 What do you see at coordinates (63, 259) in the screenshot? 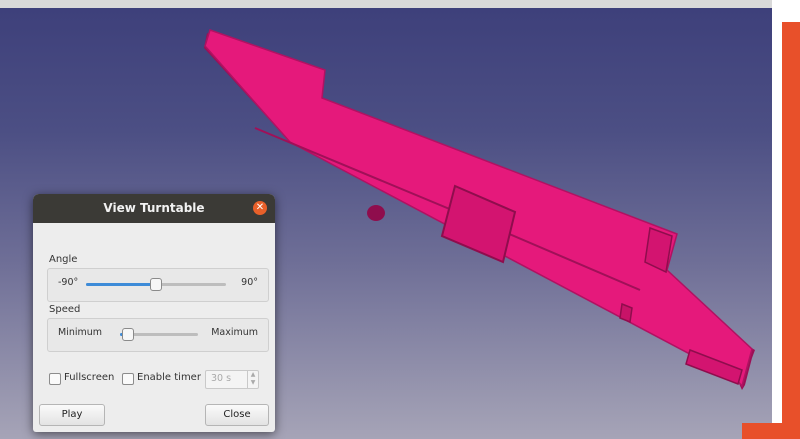
I see `angle-label: Angle` at bounding box center [63, 259].